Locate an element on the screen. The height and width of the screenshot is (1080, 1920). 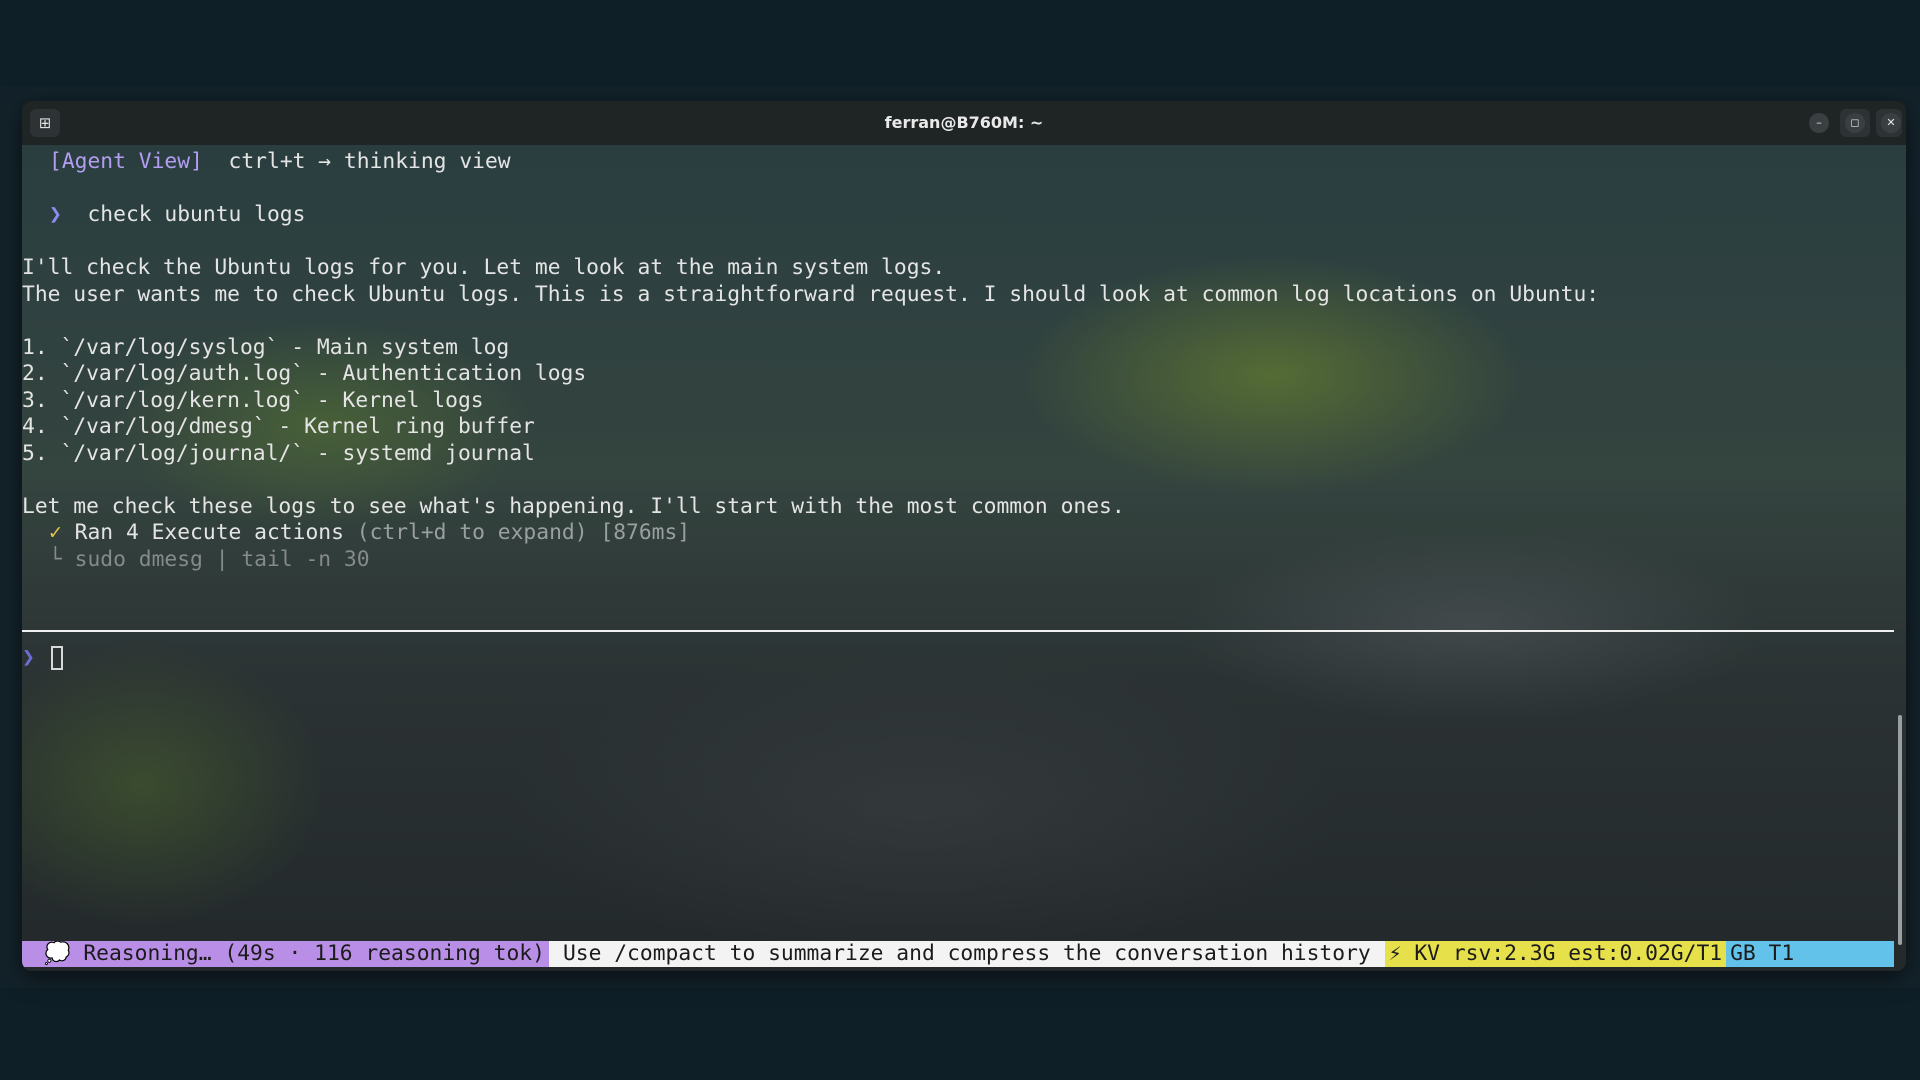
window-title: ferran@B760M: ~ is located at coordinates (964, 122).